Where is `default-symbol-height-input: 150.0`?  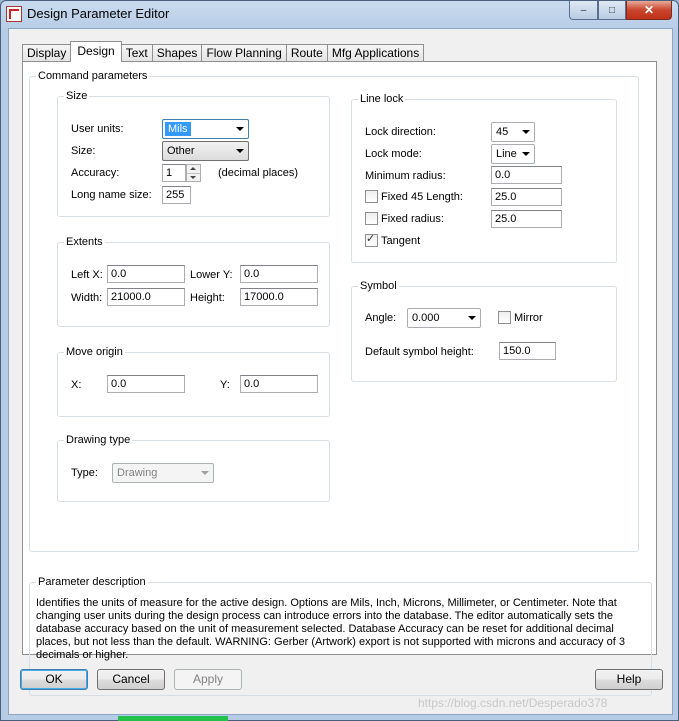
default-symbol-height-input: 150.0 is located at coordinates (527, 351).